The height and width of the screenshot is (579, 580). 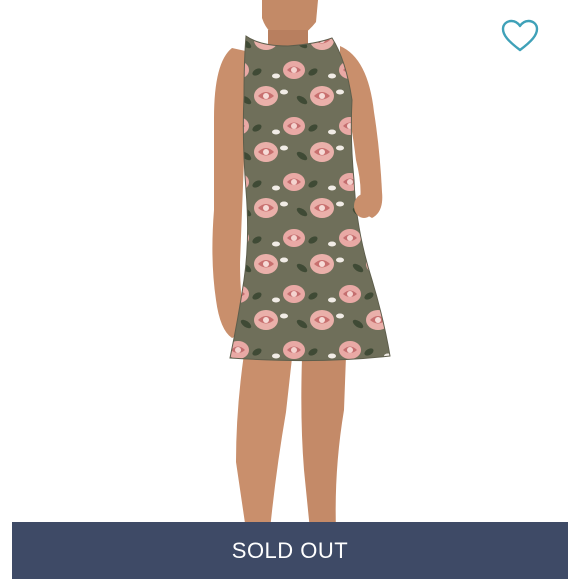 I want to click on sold-out-label: SOLD OUT, so click(x=290, y=550).